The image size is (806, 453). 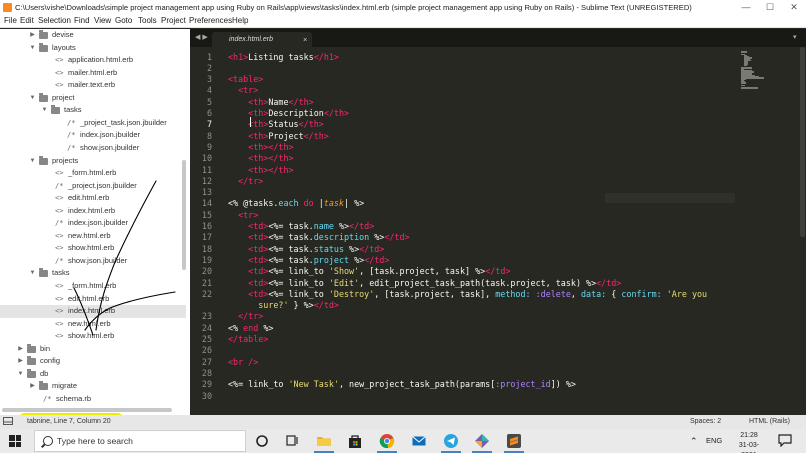 What do you see at coordinates (694, 441) in the screenshot?
I see `tray-overflow-icon: ⌃` at bounding box center [694, 441].